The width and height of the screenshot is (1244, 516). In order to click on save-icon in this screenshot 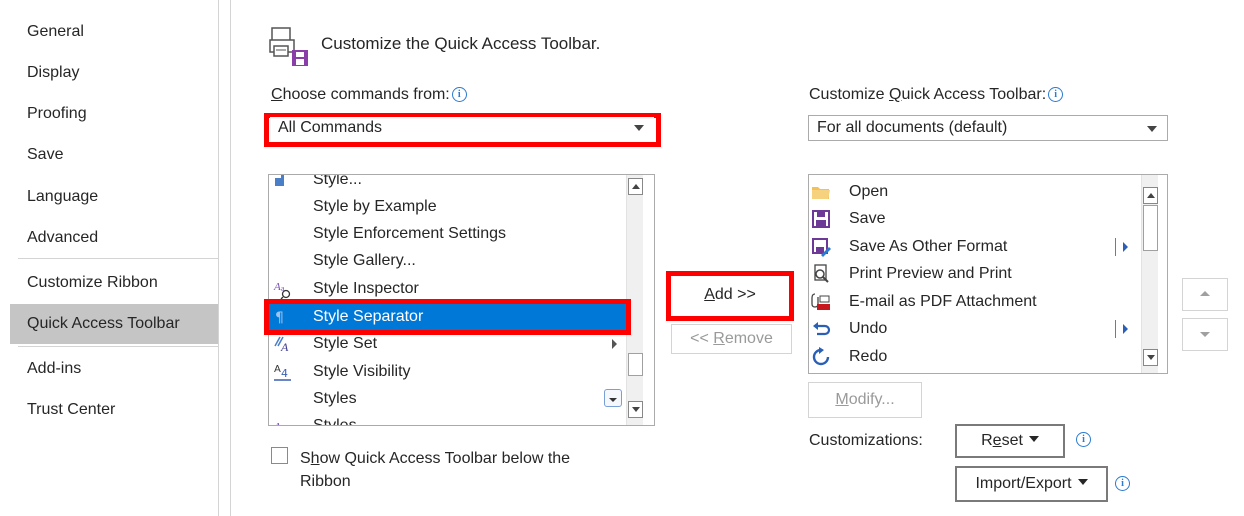, I will do `click(821, 219)`.